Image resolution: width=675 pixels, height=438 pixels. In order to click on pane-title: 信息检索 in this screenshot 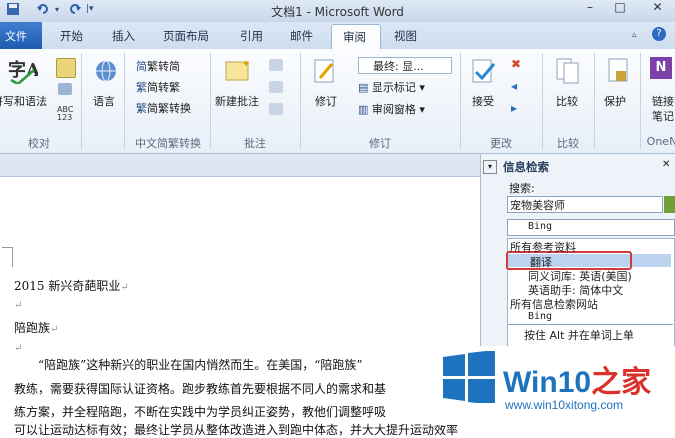, I will do `click(526, 167)`.